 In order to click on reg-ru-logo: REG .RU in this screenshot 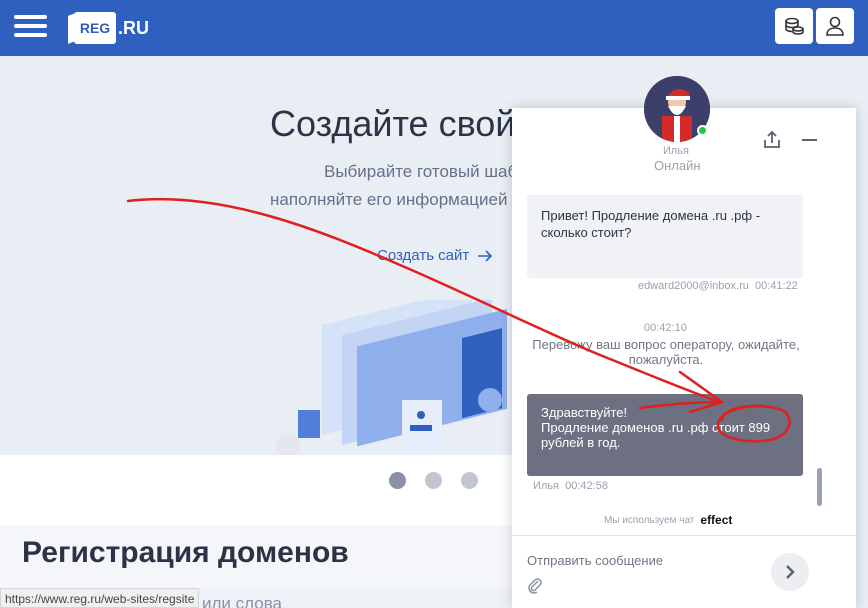, I will do `click(111, 28)`.